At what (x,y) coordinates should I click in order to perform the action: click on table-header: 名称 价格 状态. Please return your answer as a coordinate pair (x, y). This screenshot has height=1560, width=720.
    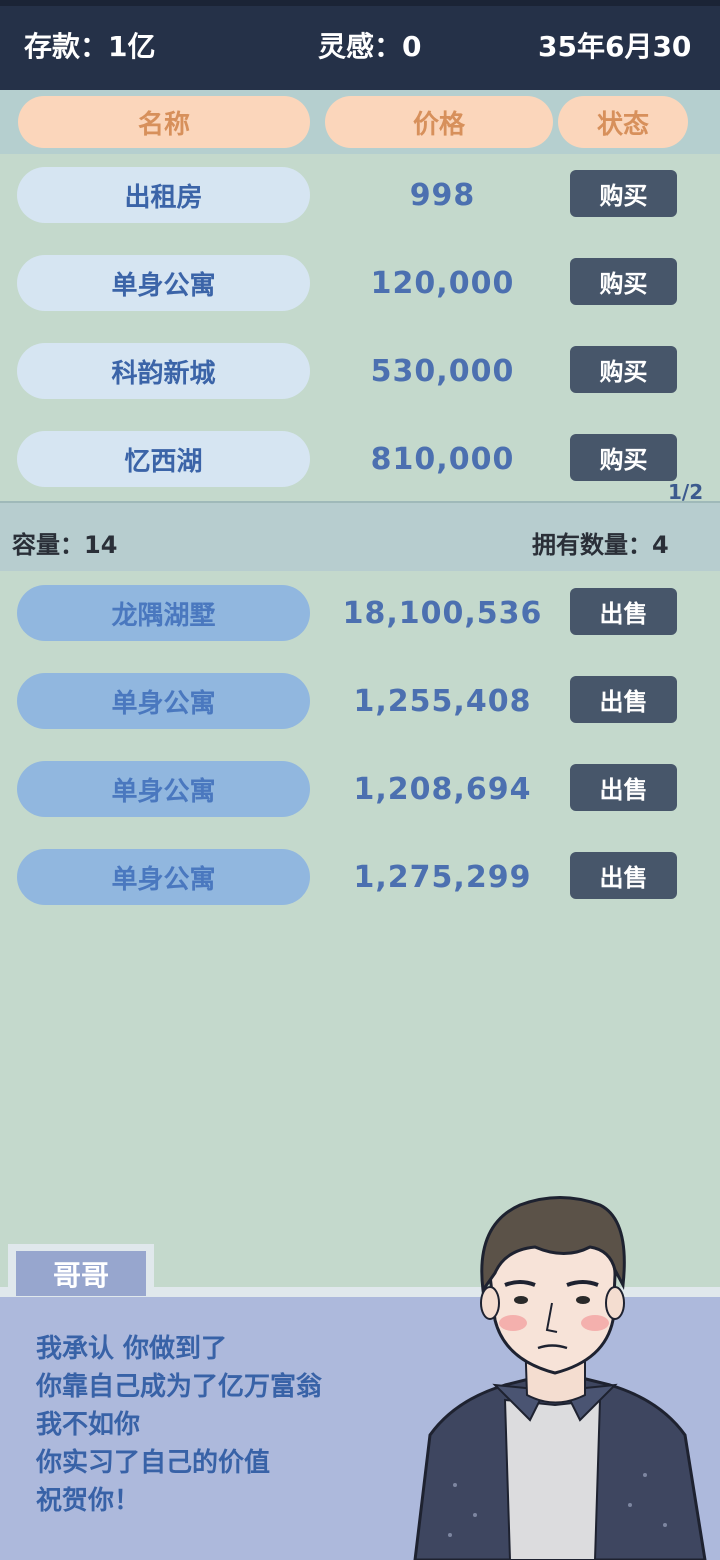
    Looking at the image, I should click on (360, 122).